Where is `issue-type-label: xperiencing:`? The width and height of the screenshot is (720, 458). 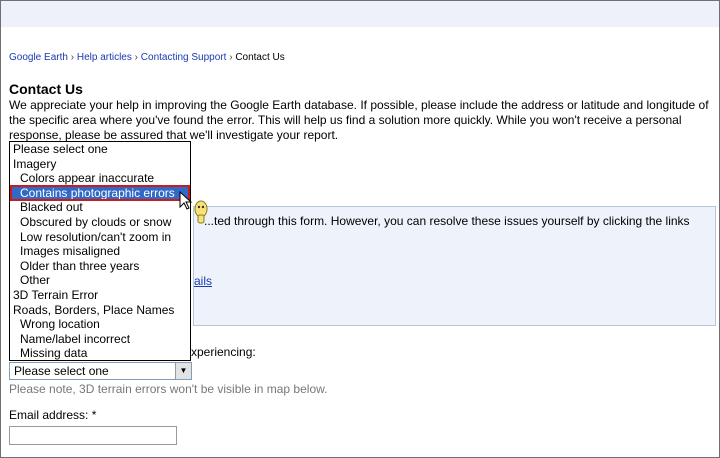 issue-type-label: xperiencing: is located at coordinates (223, 352).